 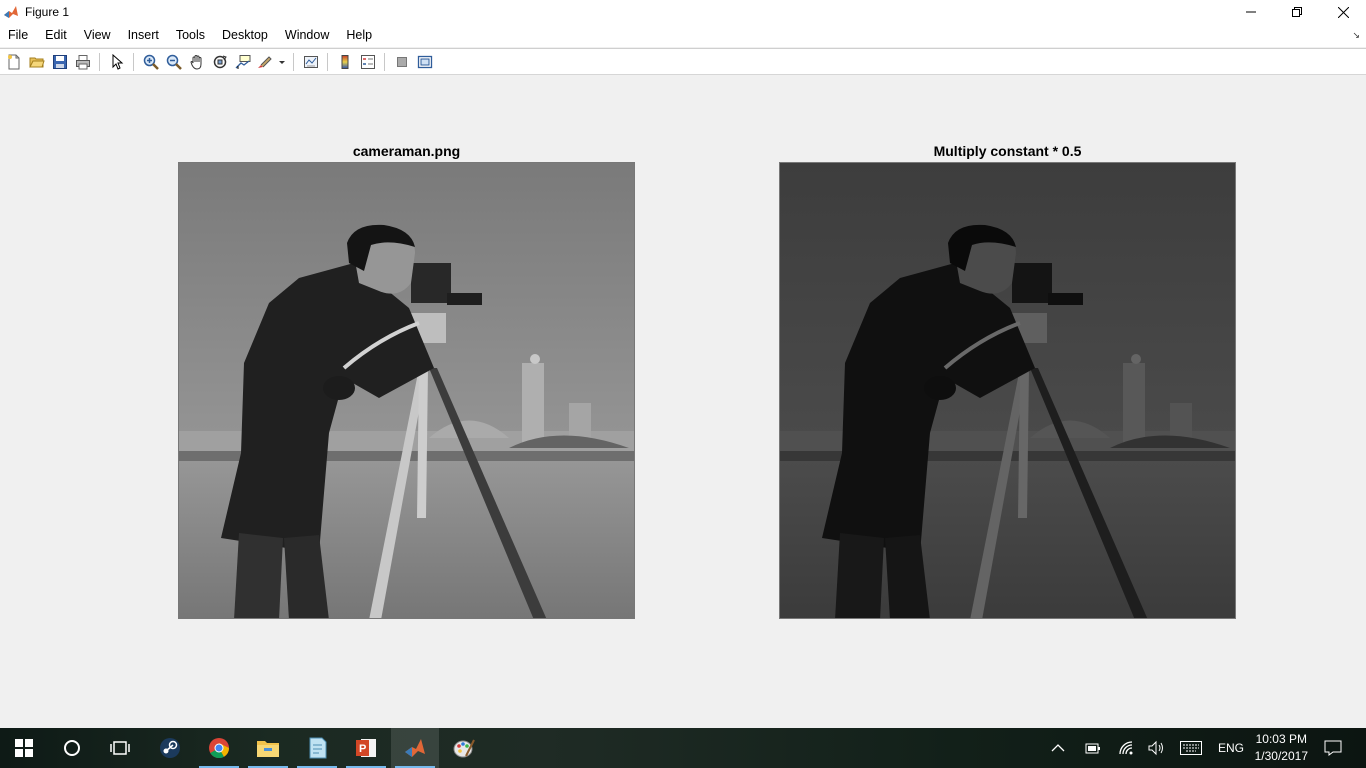 I want to click on close-icon, so click(x=1343, y=12).